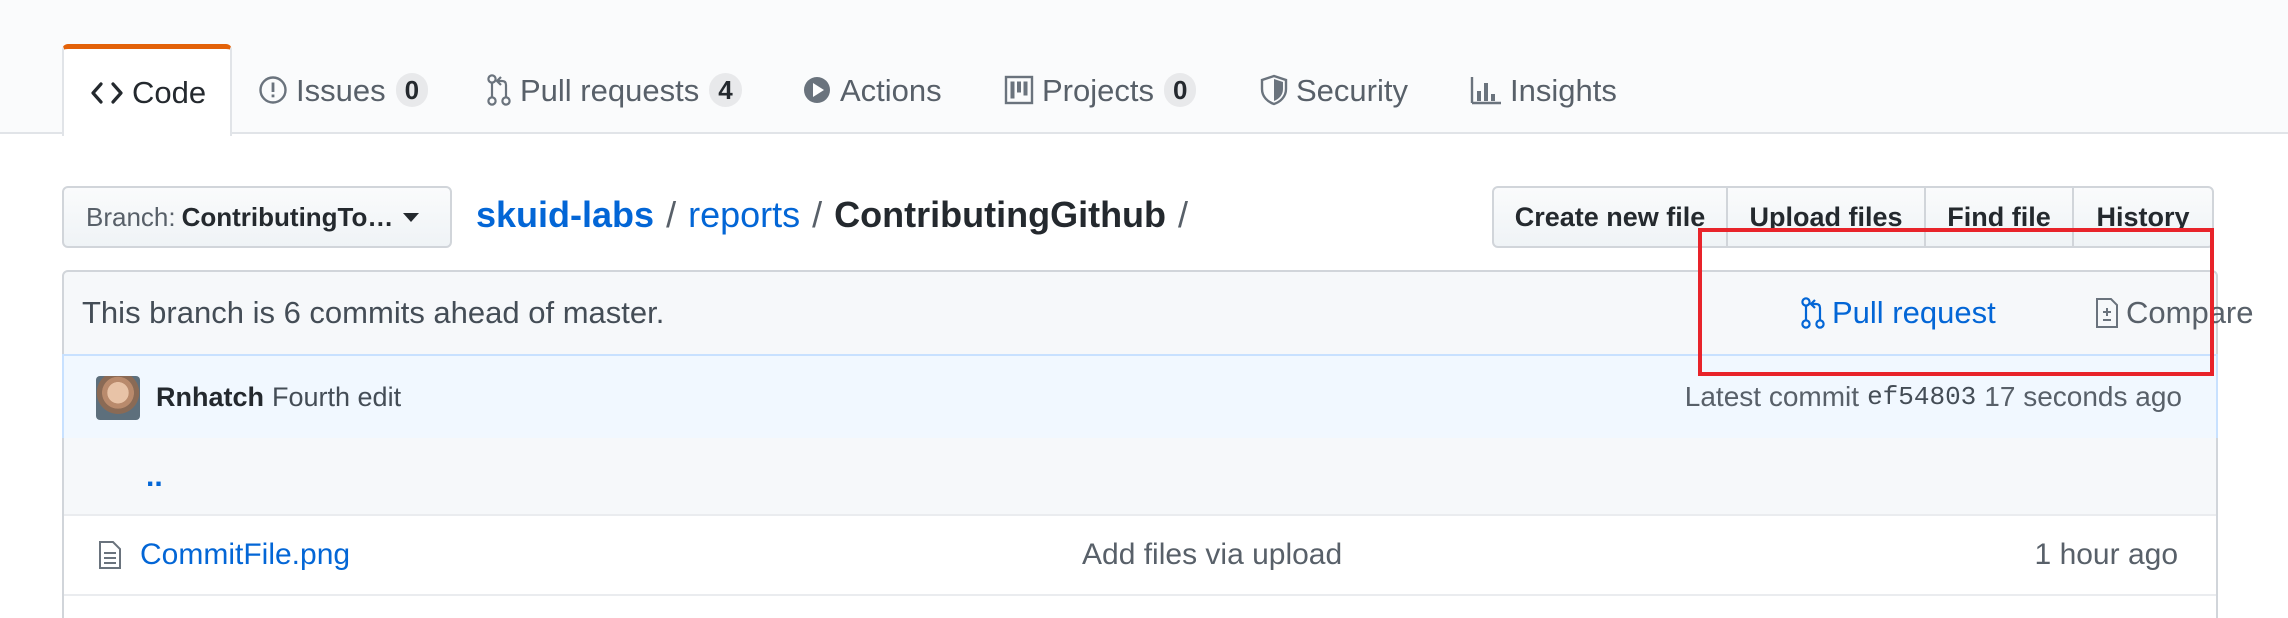 The width and height of the screenshot is (2288, 618). What do you see at coordinates (411, 217) in the screenshot?
I see `chevron-down-icon` at bounding box center [411, 217].